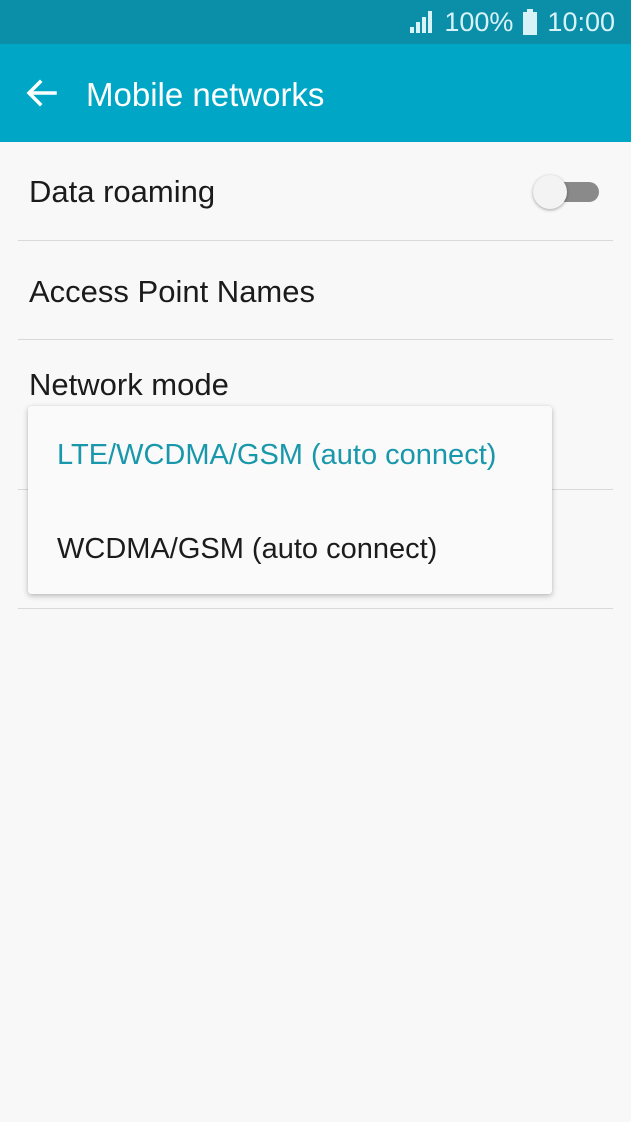  I want to click on clock: 10:00, so click(581, 21).